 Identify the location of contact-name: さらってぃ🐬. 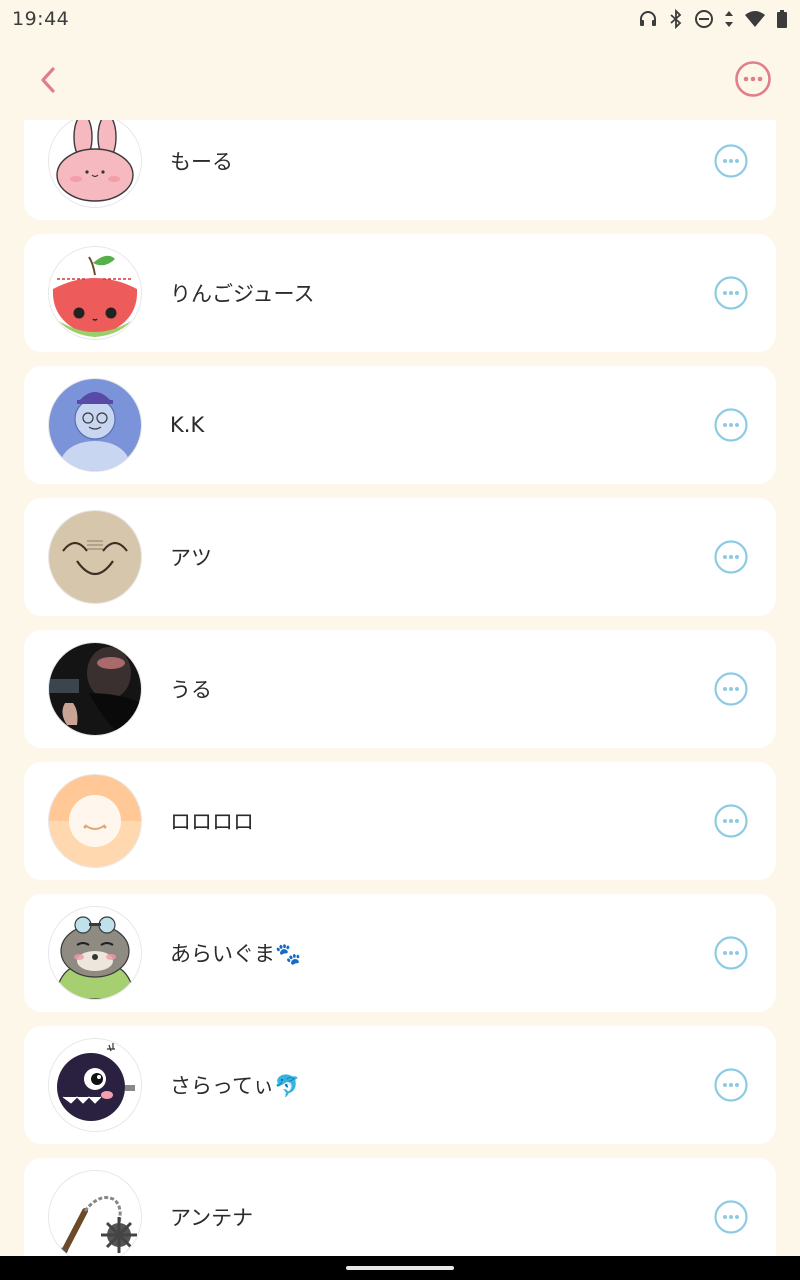
(235, 1086).